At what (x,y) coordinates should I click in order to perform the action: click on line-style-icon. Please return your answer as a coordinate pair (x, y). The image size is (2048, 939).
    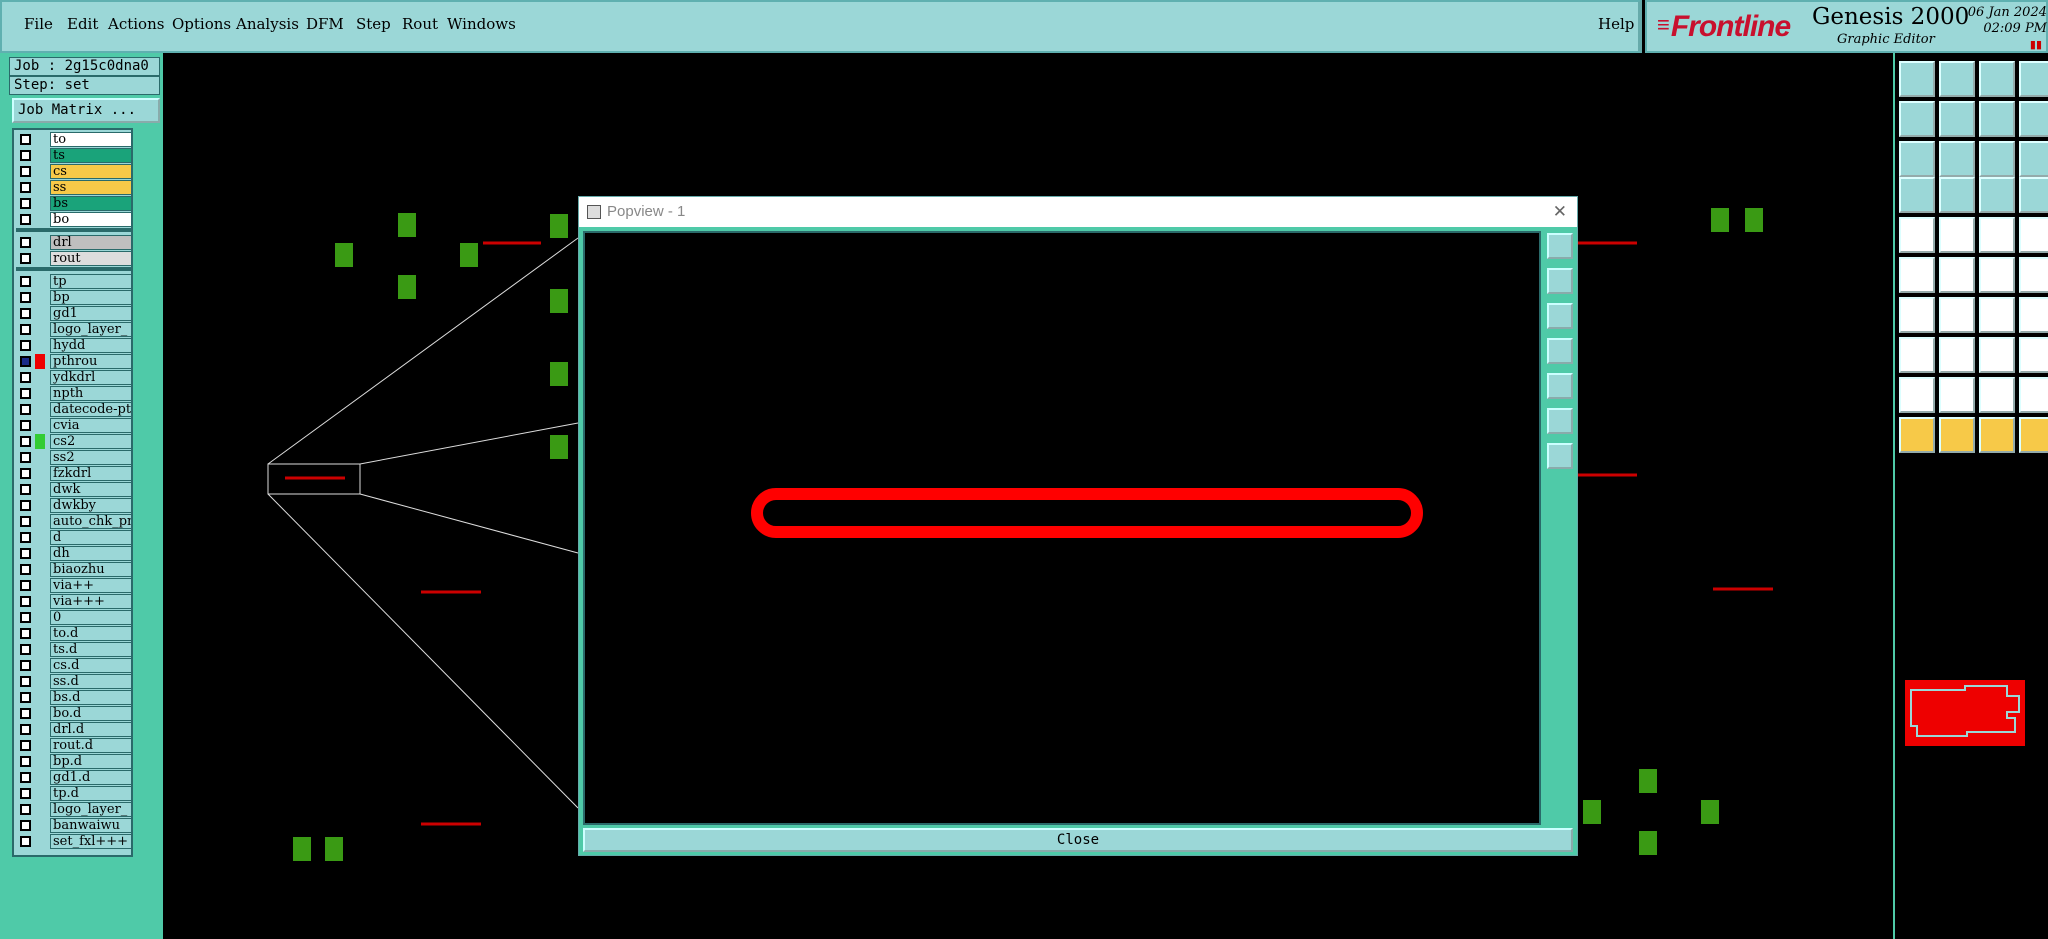
    Looking at the image, I should click on (1997, 235).